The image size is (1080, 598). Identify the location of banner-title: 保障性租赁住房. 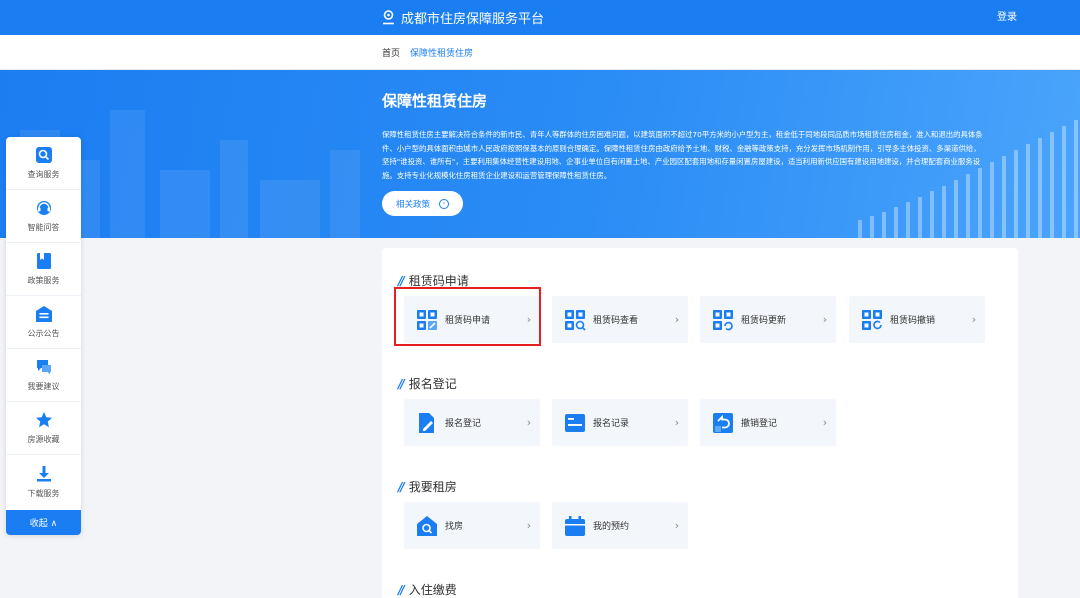
(435, 101).